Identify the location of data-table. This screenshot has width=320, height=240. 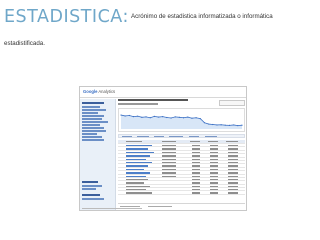
(181, 167).